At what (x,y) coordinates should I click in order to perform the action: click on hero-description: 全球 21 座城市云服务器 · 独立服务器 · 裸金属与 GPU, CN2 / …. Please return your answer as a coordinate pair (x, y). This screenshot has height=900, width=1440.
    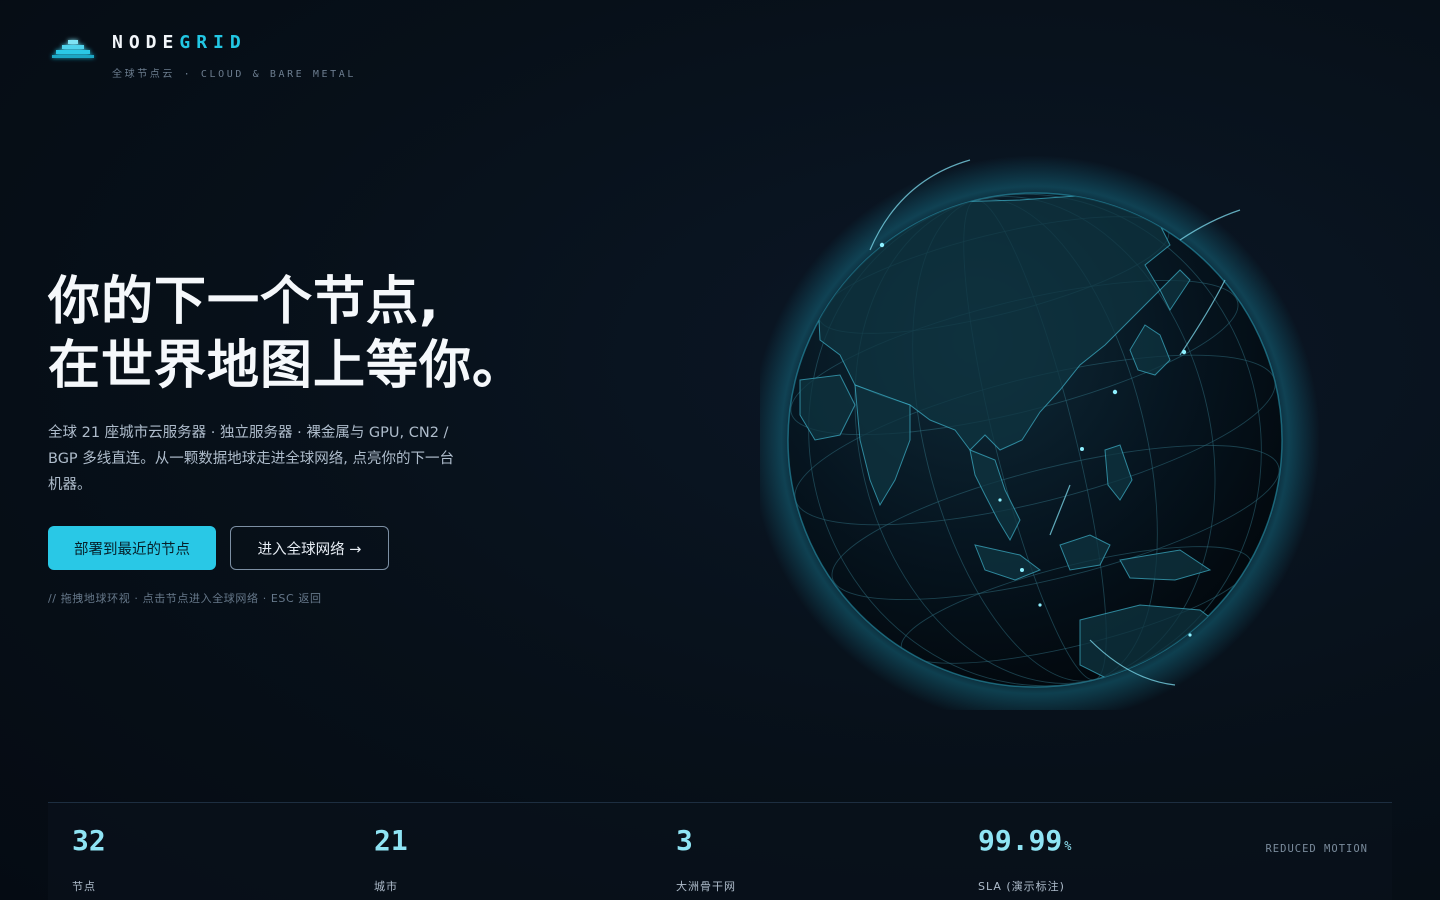
    Looking at the image, I should click on (251, 459).